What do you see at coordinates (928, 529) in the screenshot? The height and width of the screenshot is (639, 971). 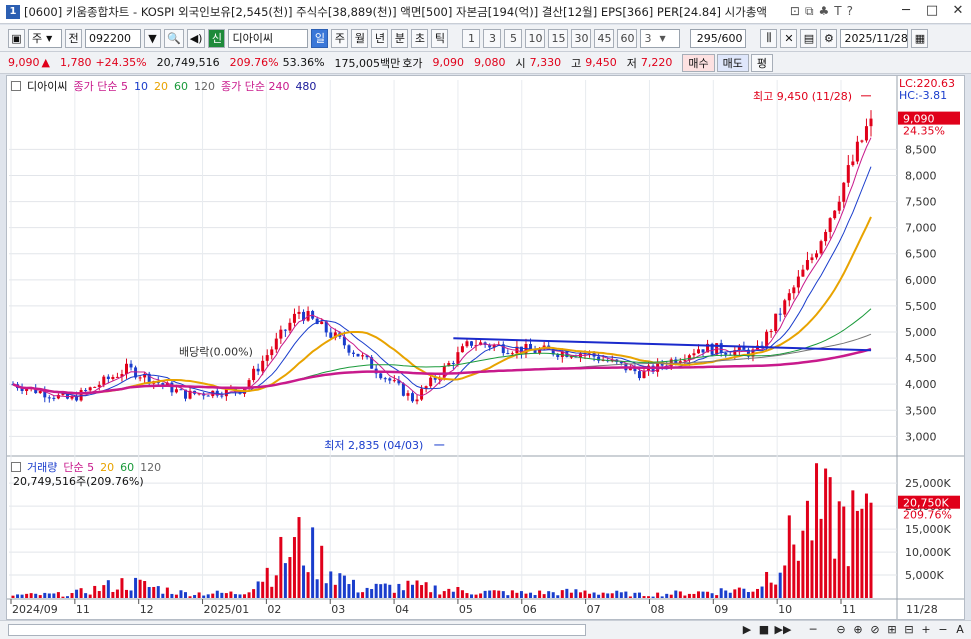 I see `volume-tick-label: 15,000K` at bounding box center [928, 529].